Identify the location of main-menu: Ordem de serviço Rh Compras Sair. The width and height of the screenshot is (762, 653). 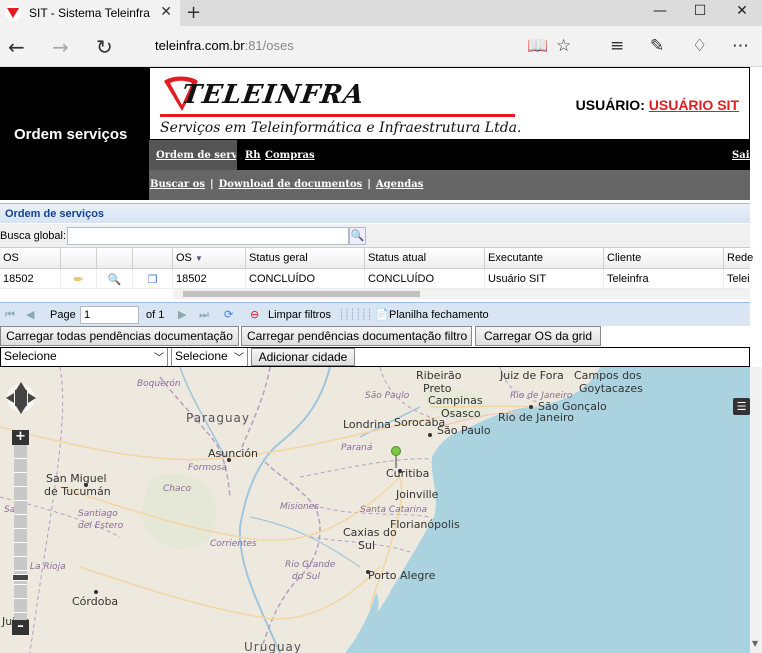
(452, 155).